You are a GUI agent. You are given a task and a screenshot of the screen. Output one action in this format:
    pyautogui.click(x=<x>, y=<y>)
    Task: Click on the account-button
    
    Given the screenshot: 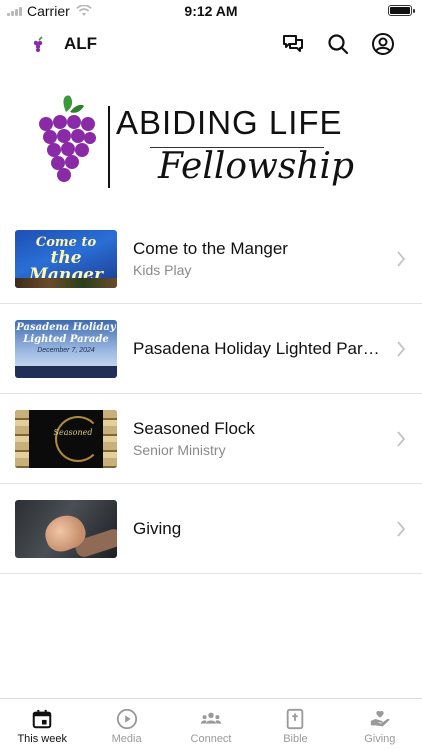 What is the action you would take?
    pyautogui.click(x=383, y=44)
    